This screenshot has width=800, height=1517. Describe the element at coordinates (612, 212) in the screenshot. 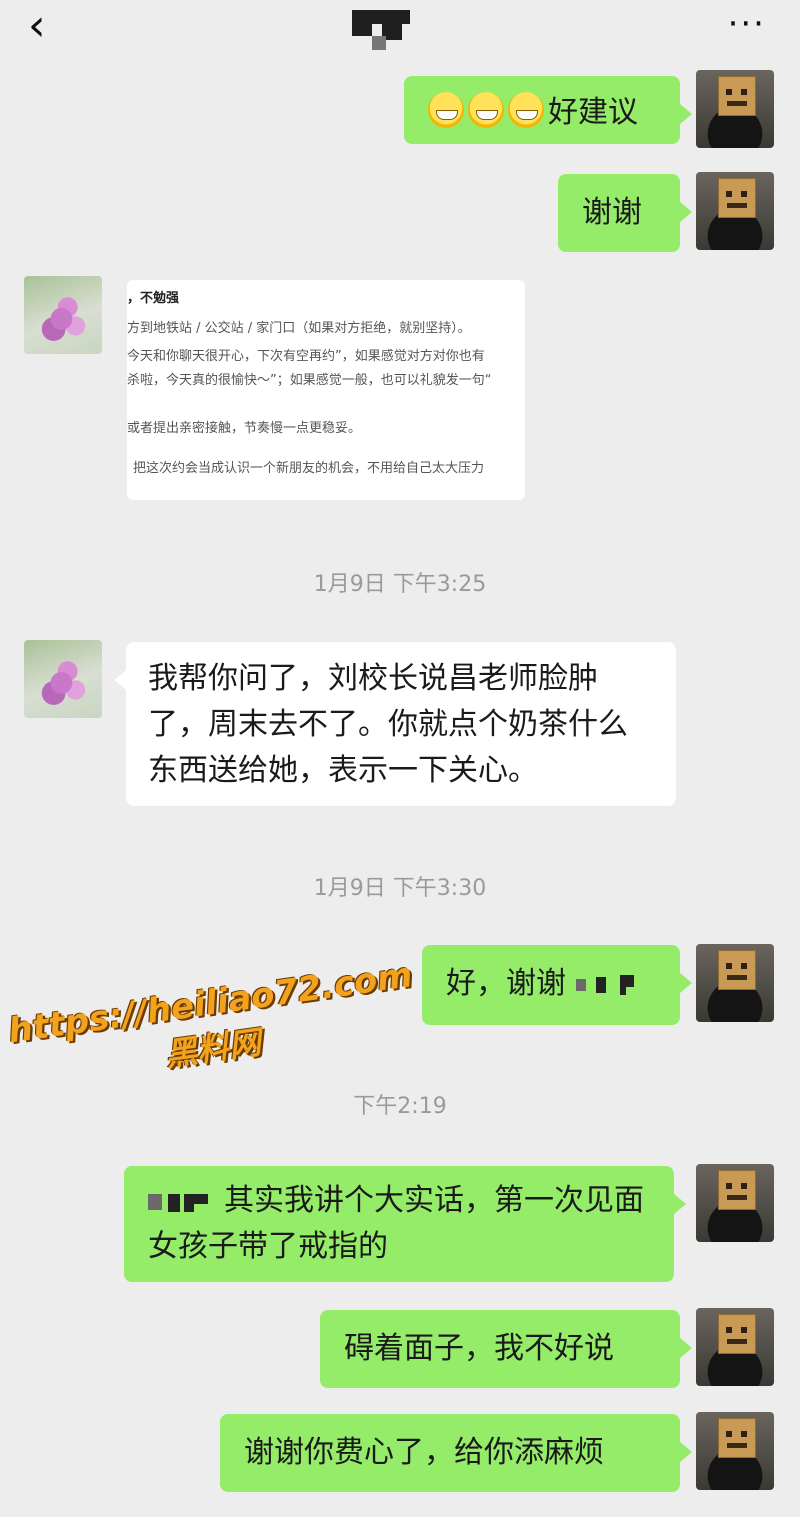

I see `message-text: 谢谢` at that location.